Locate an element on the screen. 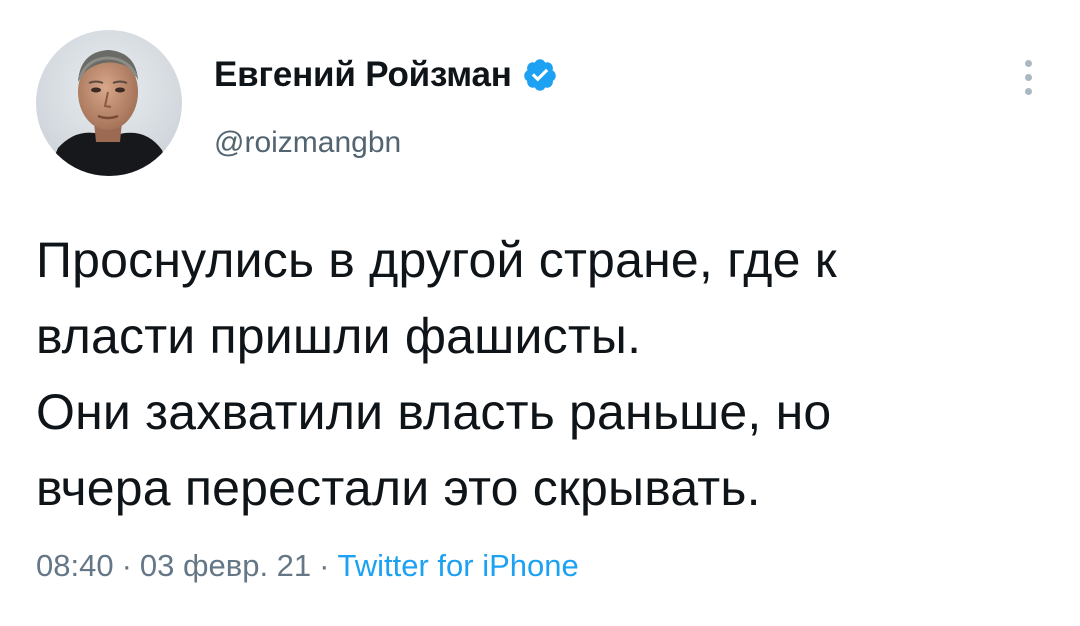 Image resolution: width=1080 pixels, height=626 pixels. tweet-source-link: Twitter for iPhone is located at coordinates (458, 565).